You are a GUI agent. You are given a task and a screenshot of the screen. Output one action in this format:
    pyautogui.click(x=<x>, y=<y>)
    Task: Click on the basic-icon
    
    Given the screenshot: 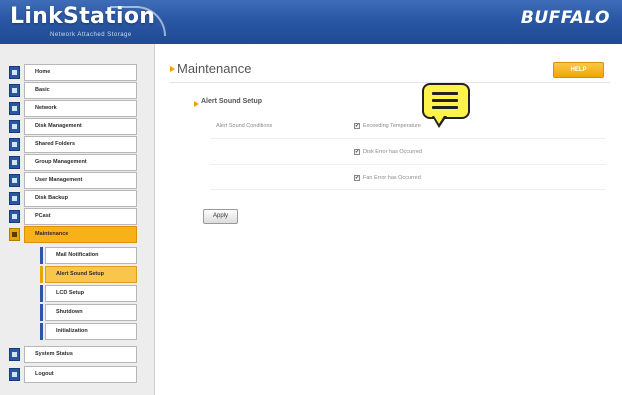 What is the action you would take?
    pyautogui.click(x=14, y=90)
    